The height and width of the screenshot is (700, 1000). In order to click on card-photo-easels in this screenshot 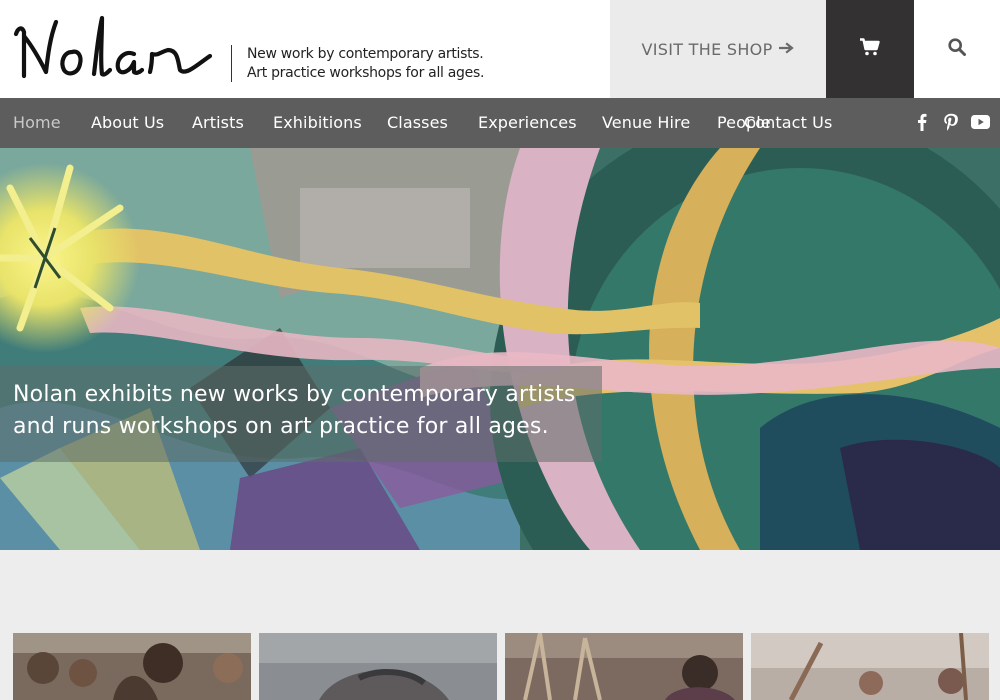, I will do `click(624, 666)`.